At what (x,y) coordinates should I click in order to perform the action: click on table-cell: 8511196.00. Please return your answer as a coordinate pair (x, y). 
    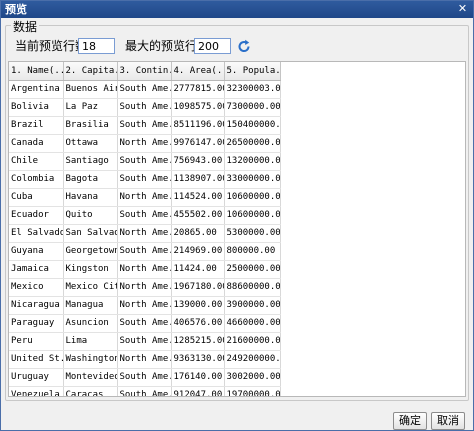
    Looking at the image, I should click on (198, 125).